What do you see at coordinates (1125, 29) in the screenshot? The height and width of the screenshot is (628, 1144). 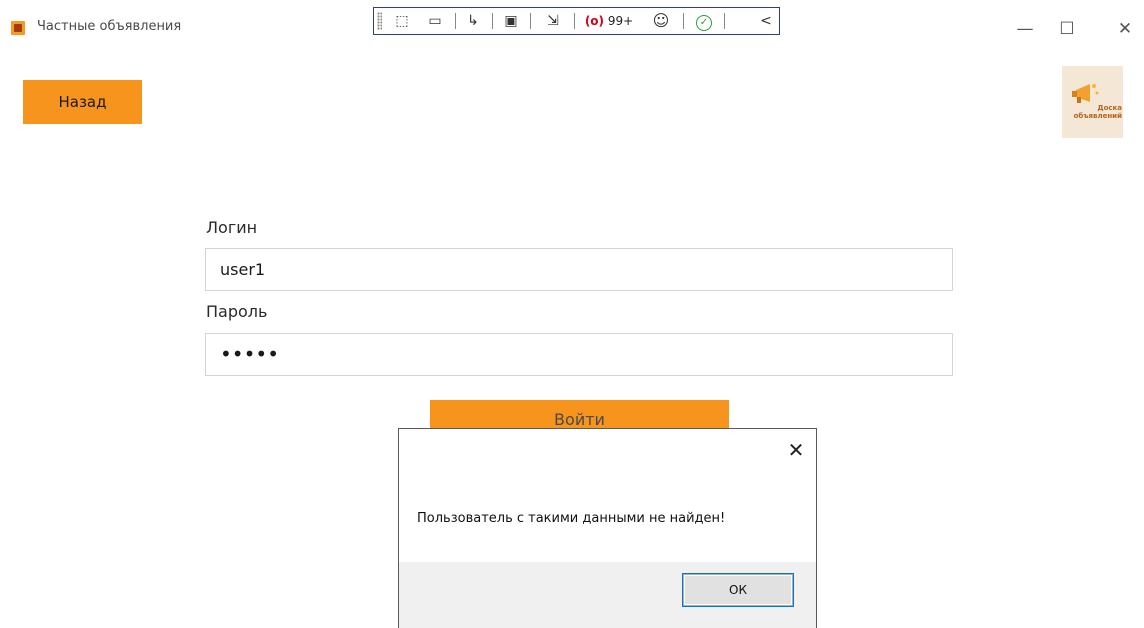 I see `close-window-button: ✕` at bounding box center [1125, 29].